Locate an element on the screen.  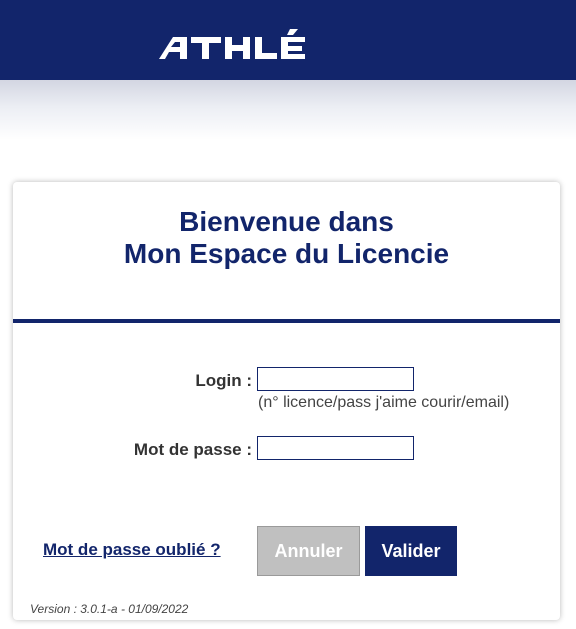
login-input is located at coordinates (335, 379).